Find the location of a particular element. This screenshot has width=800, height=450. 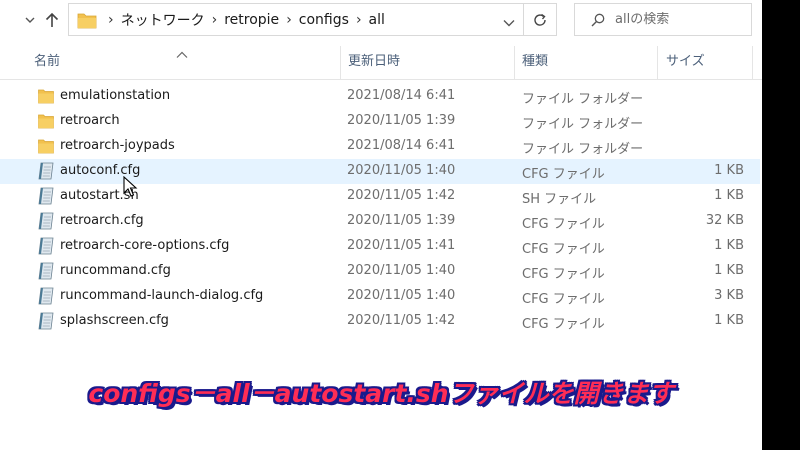

refresh-button is located at coordinates (540, 19).